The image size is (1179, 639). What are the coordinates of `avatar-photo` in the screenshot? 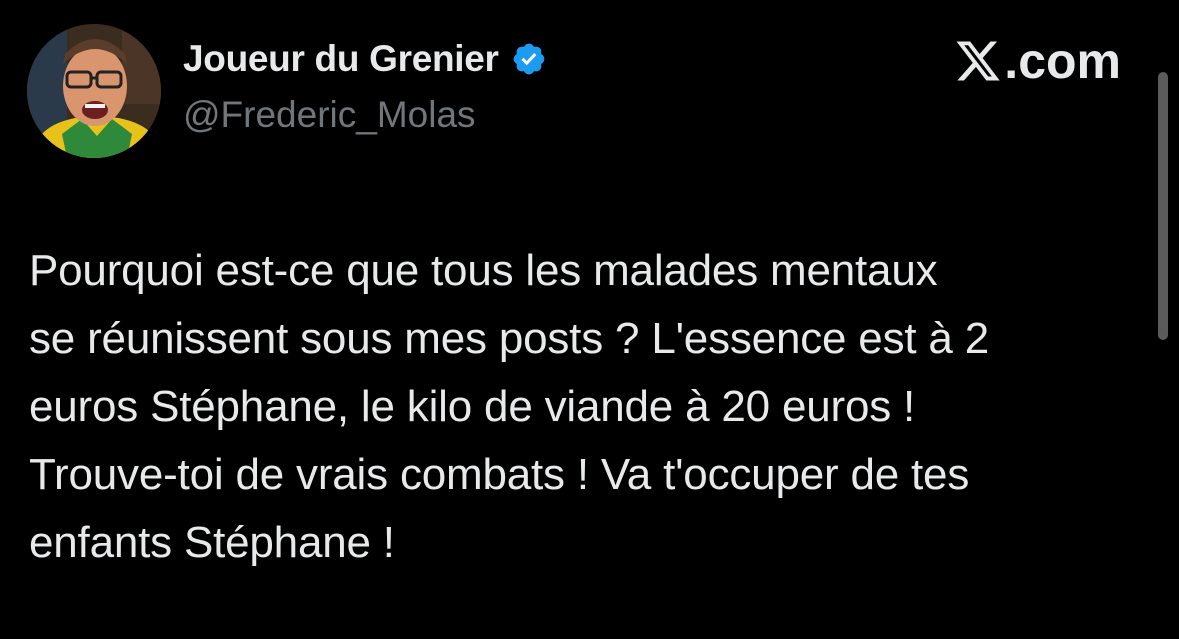 It's located at (94, 91).